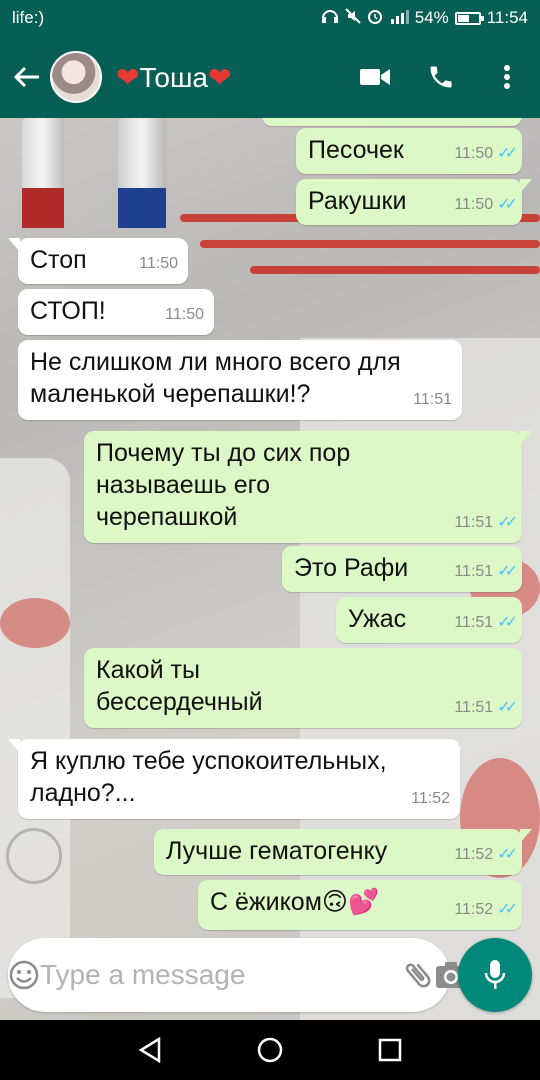  Describe the element at coordinates (441, 77) in the screenshot. I see `phone-icon` at that location.